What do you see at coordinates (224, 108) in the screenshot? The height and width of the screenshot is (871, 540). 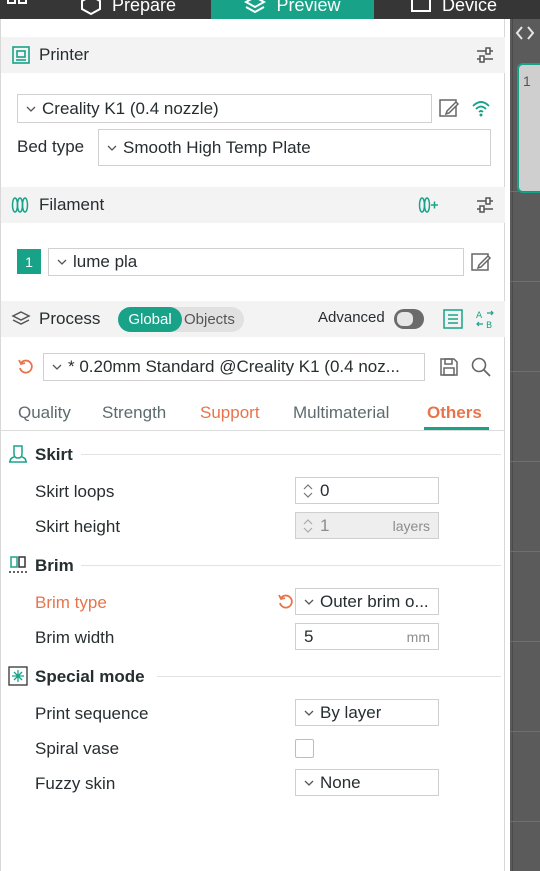 I see `printer-select: Creality K1 (0.4 nozzle)` at bounding box center [224, 108].